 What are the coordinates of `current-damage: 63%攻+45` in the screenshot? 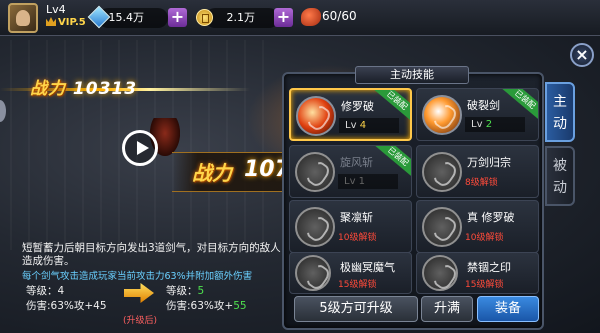 It's located at (78, 306).